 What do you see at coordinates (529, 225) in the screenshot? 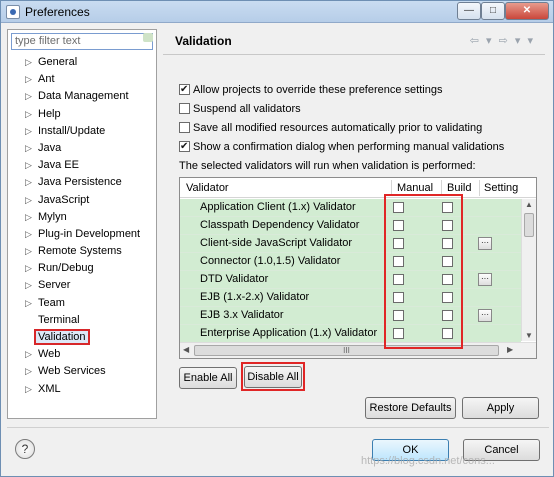
I see `vertical-scroll-thumb` at bounding box center [529, 225].